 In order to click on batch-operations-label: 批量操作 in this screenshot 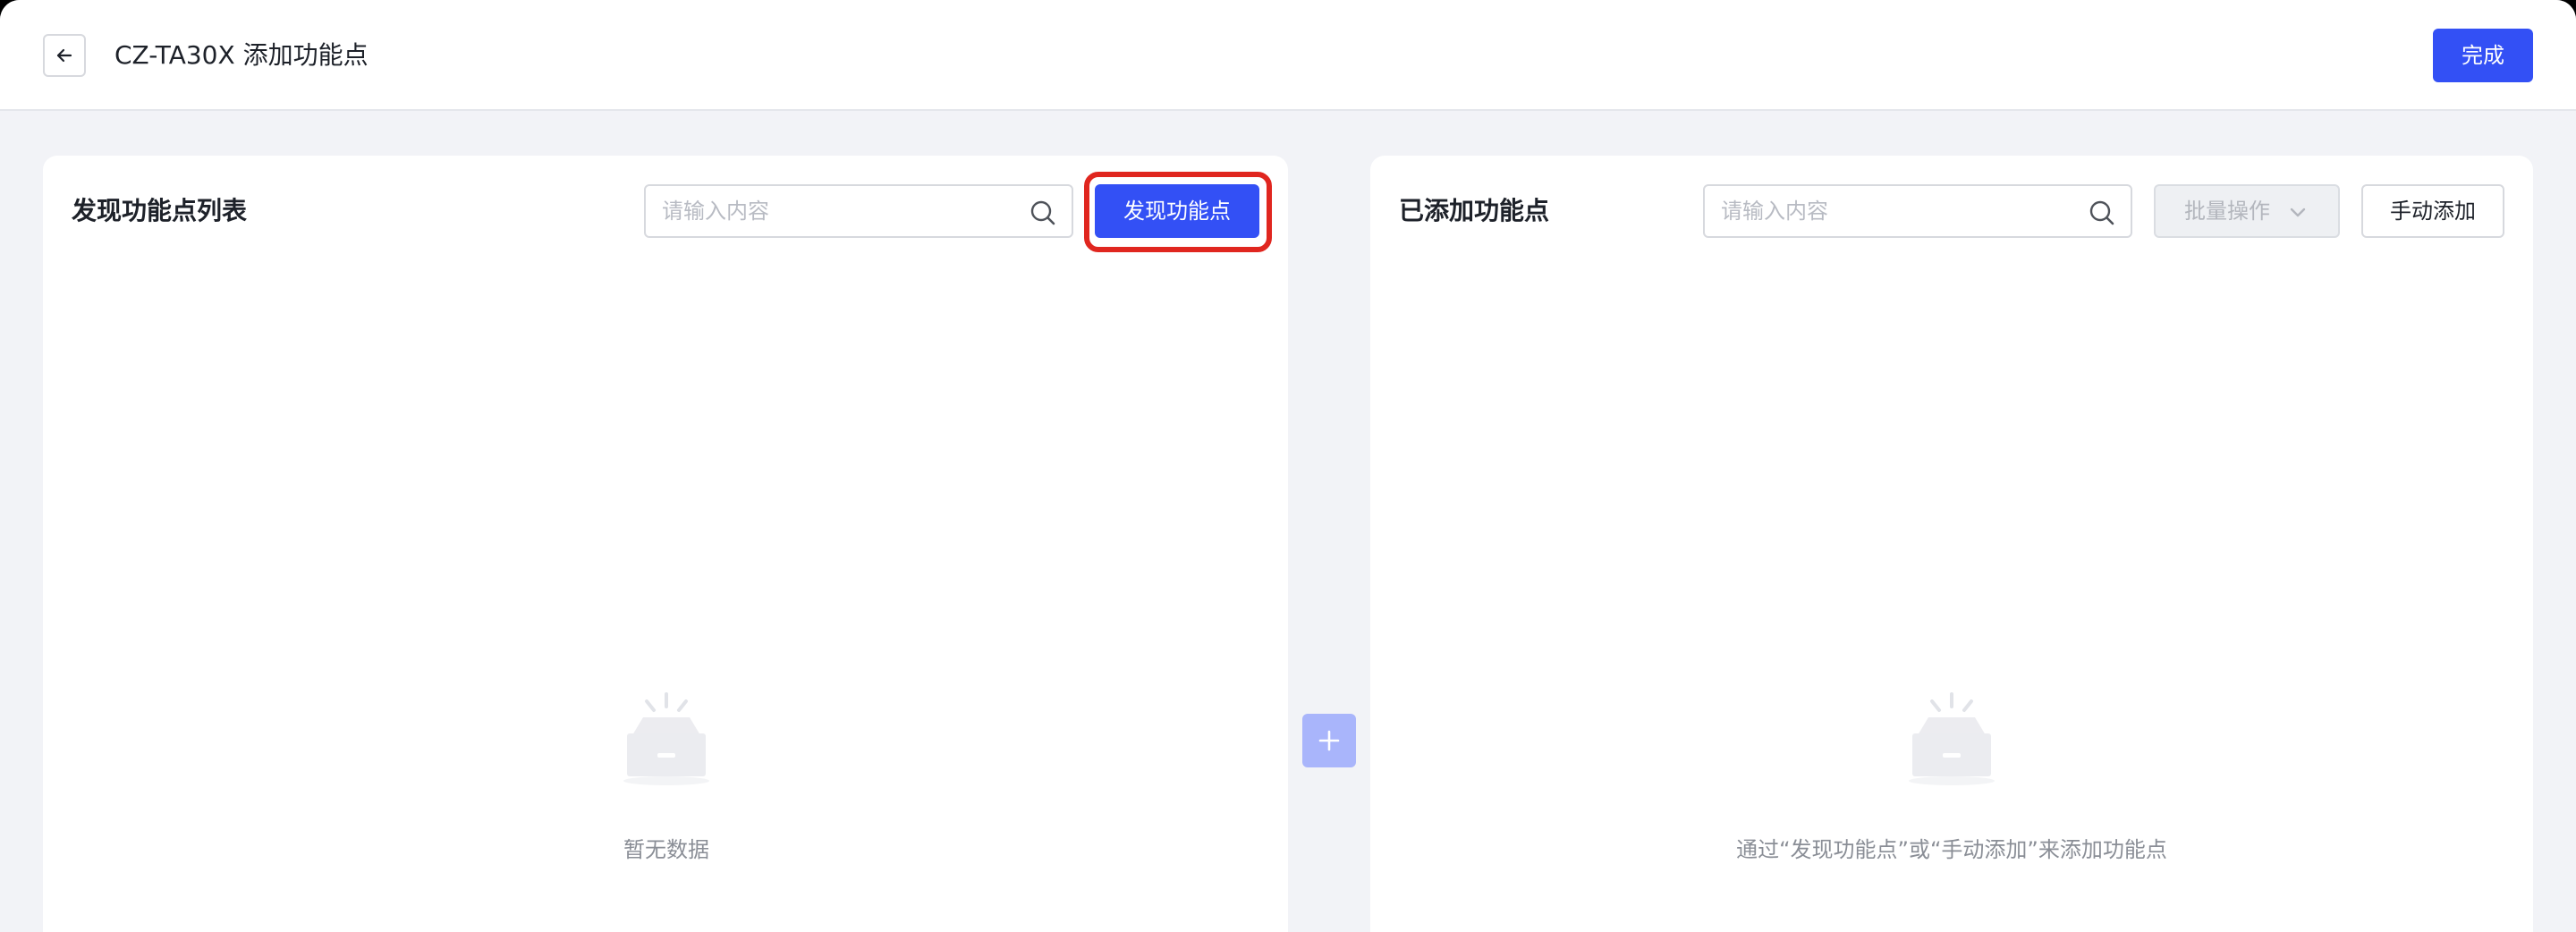, I will do `click(2227, 211)`.